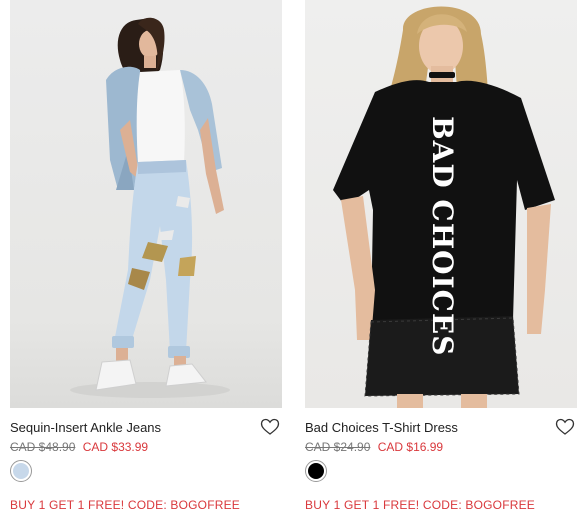 This screenshot has width=581, height=515. Describe the element at coordinates (338, 447) in the screenshot. I see `original-price: CAD $24.90` at that location.